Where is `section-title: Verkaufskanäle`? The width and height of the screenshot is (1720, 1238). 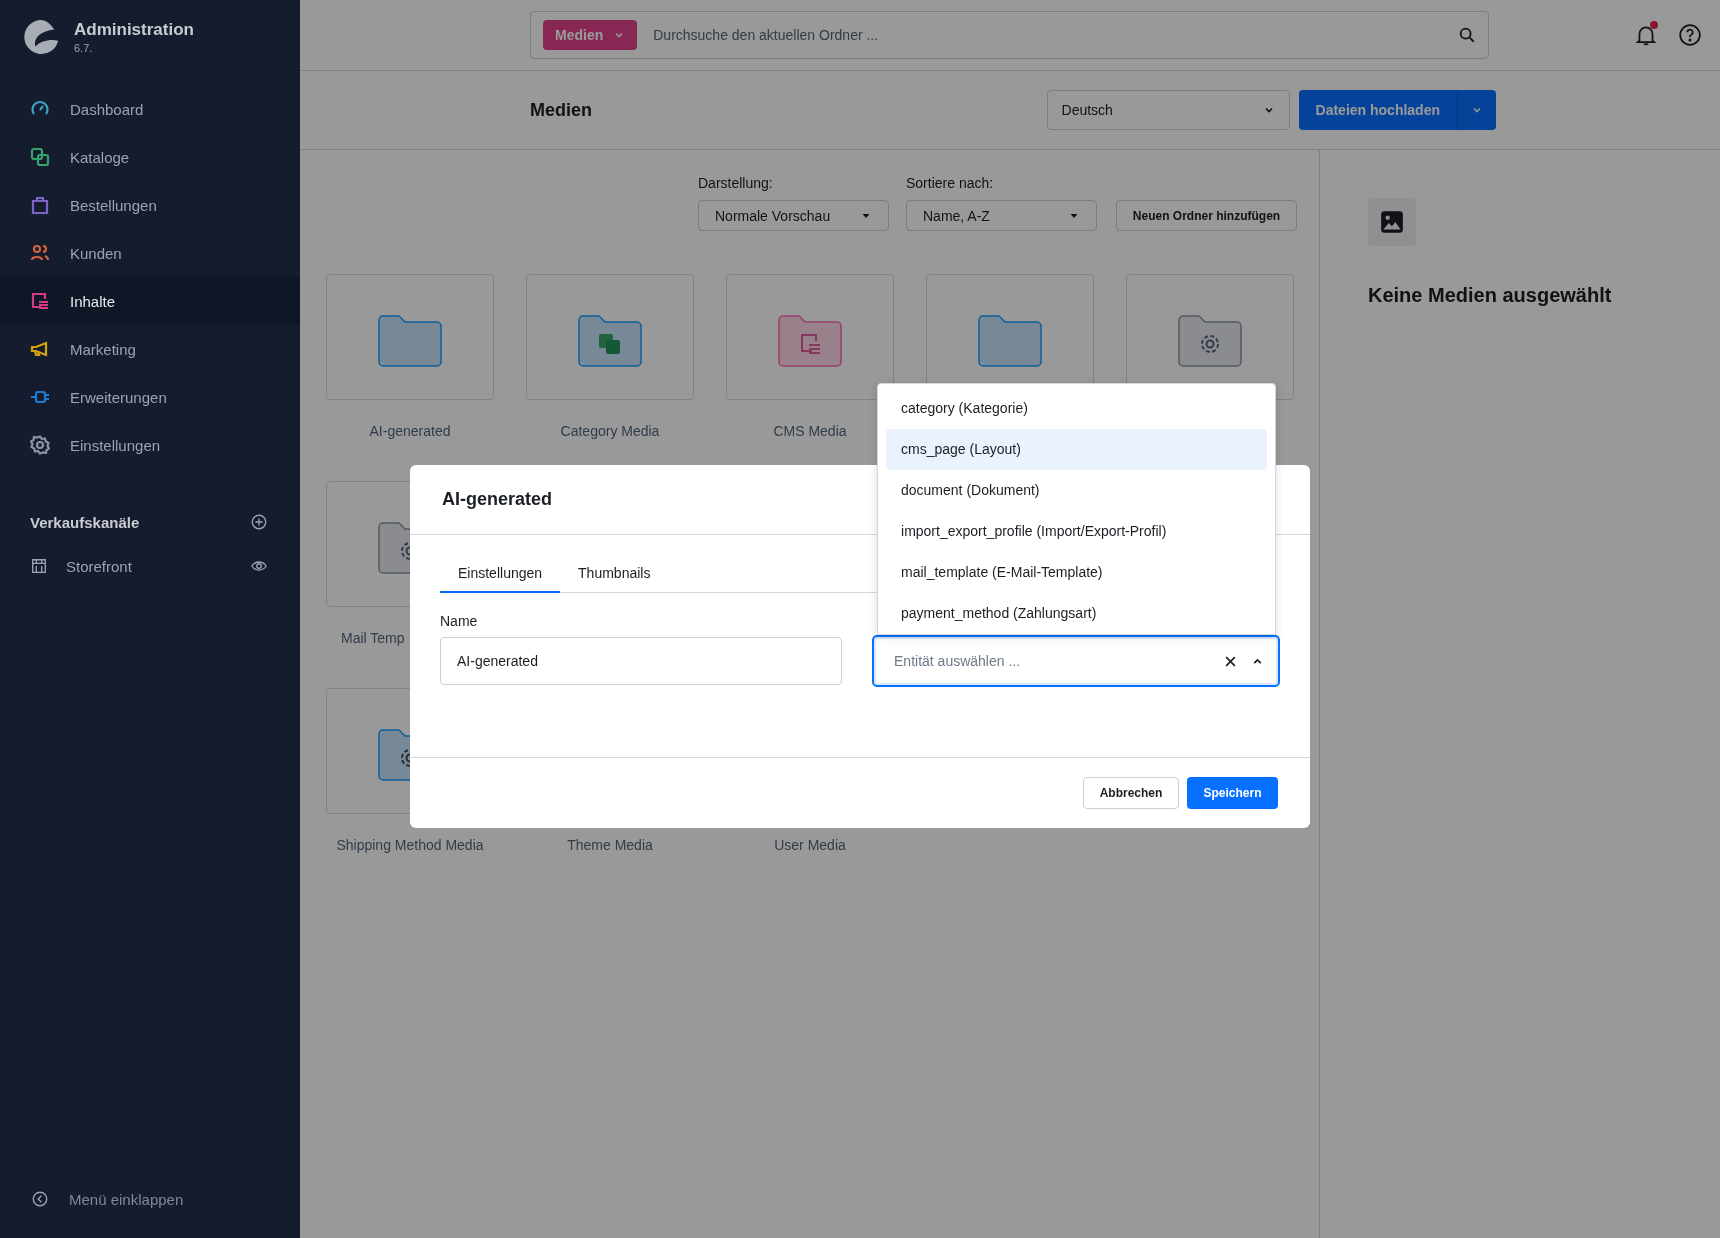 section-title: Verkaufskanäle is located at coordinates (85, 522).